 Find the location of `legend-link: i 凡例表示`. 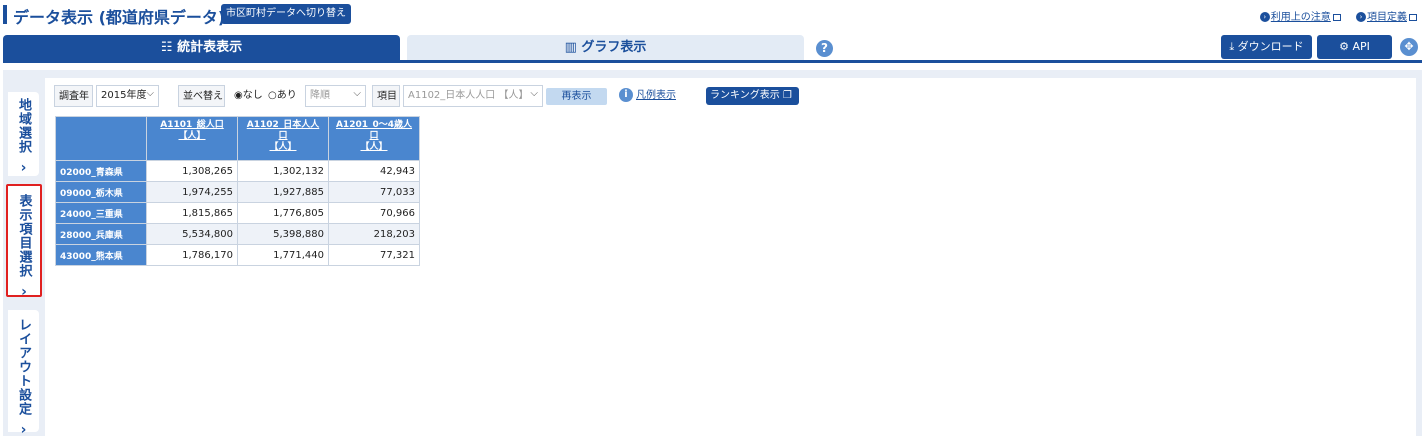

legend-link: i 凡例表示 is located at coordinates (647, 96).